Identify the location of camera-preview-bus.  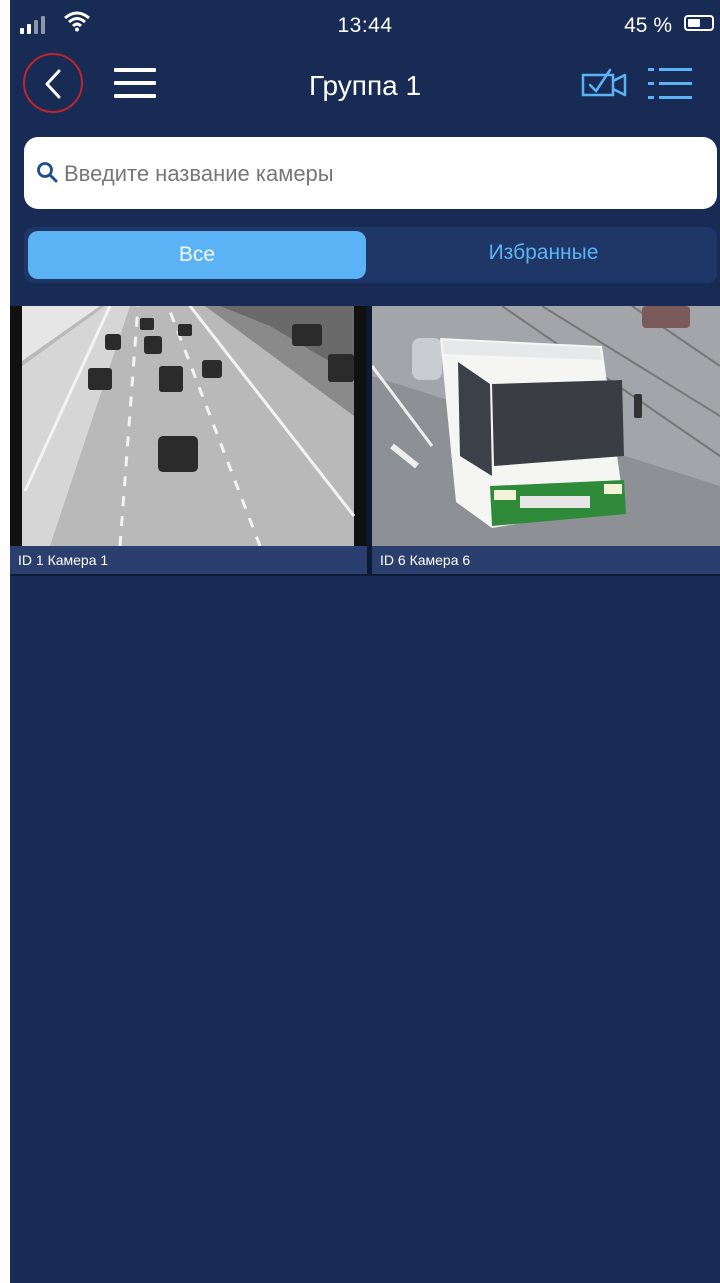
(546, 426).